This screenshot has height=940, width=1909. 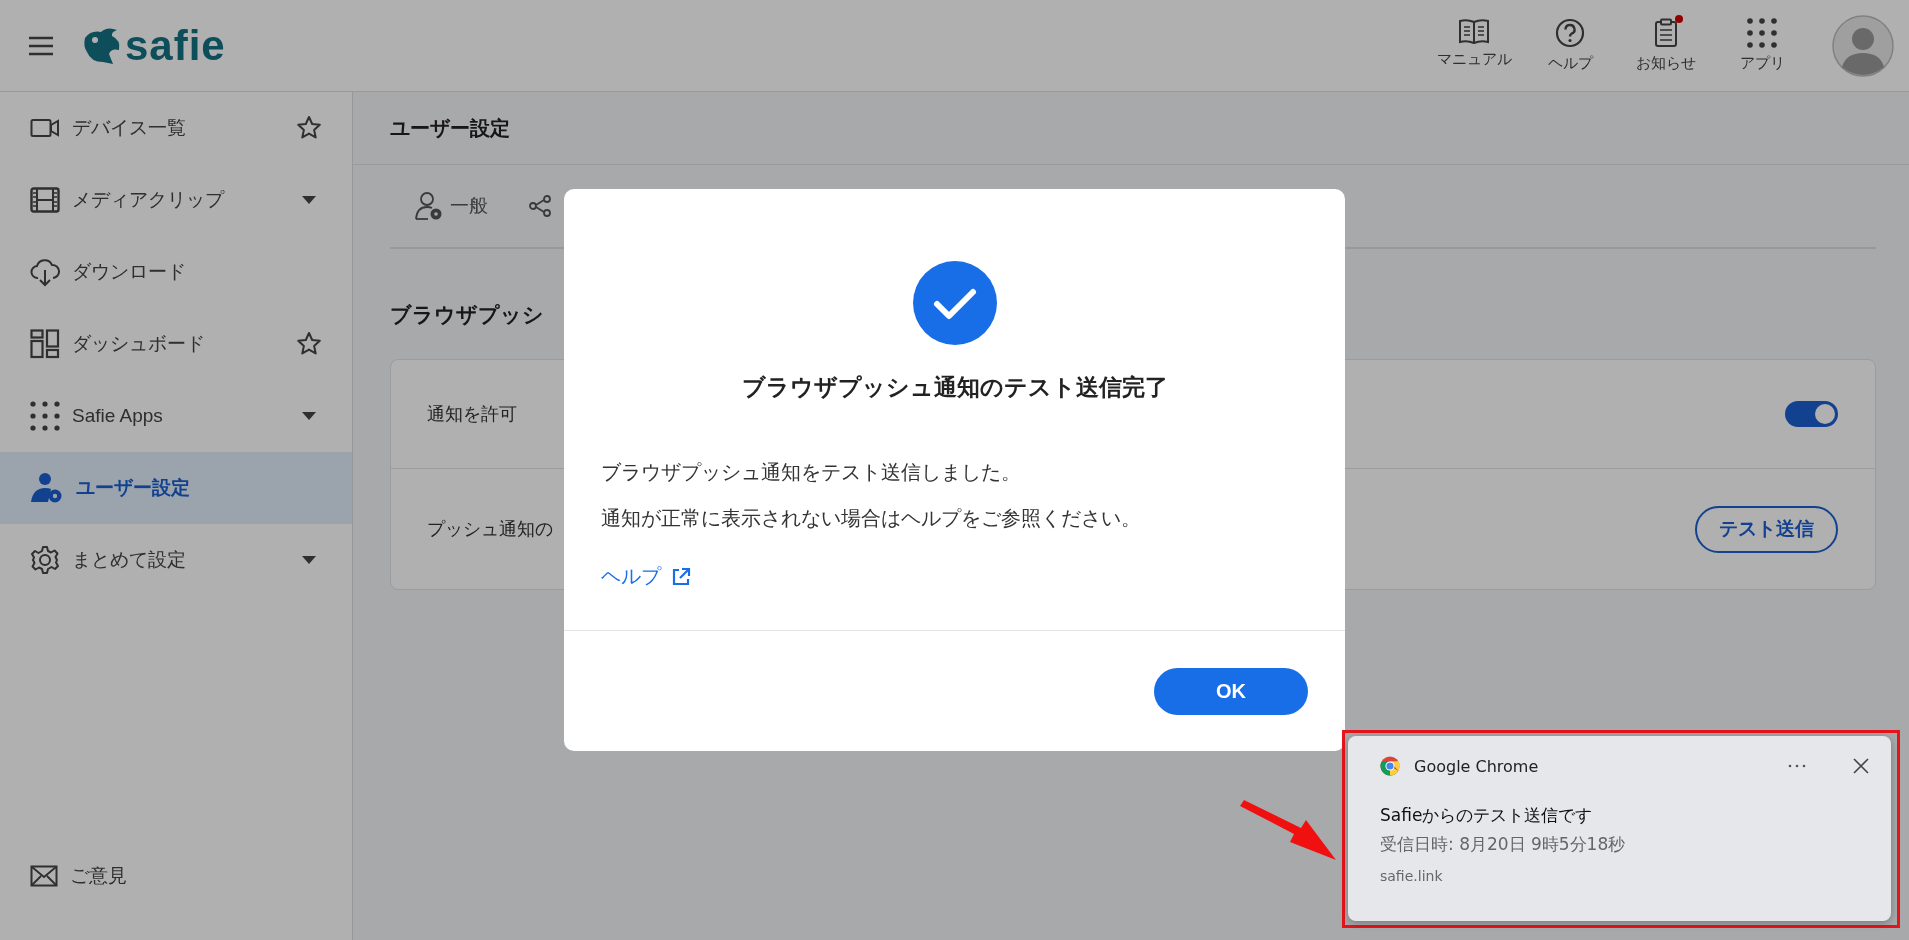 What do you see at coordinates (1861, 766) in the screenshot?
I see `close-icon` at bounding box center [1861, 766].